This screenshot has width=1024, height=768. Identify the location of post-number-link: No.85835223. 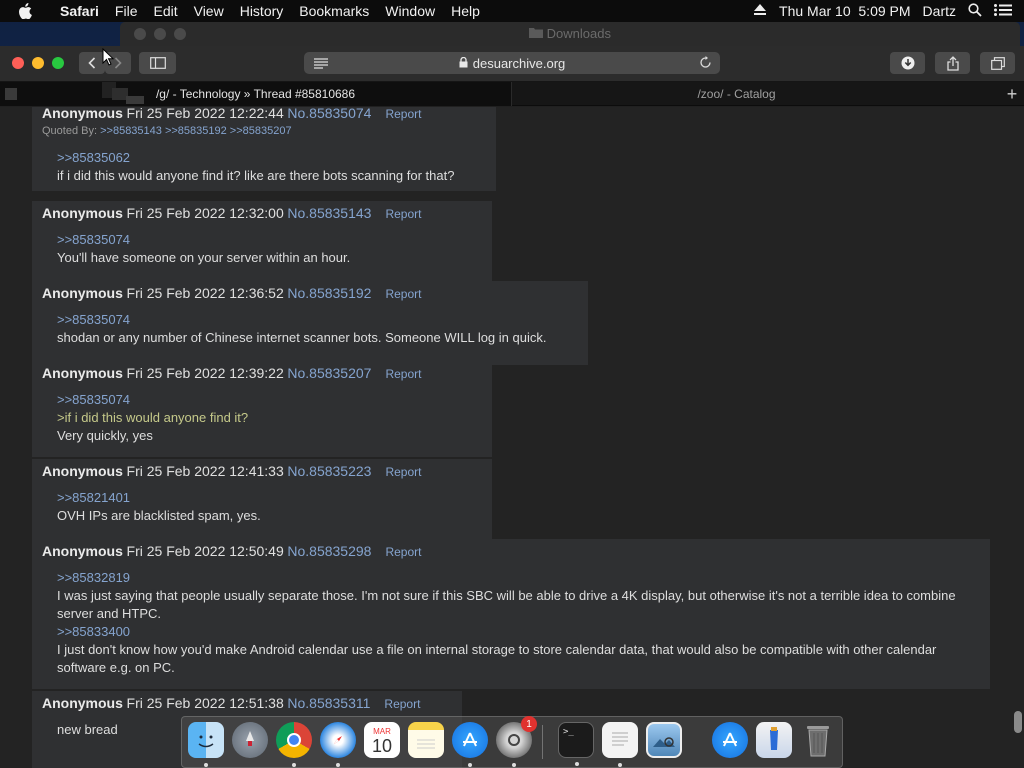
(329, 471).